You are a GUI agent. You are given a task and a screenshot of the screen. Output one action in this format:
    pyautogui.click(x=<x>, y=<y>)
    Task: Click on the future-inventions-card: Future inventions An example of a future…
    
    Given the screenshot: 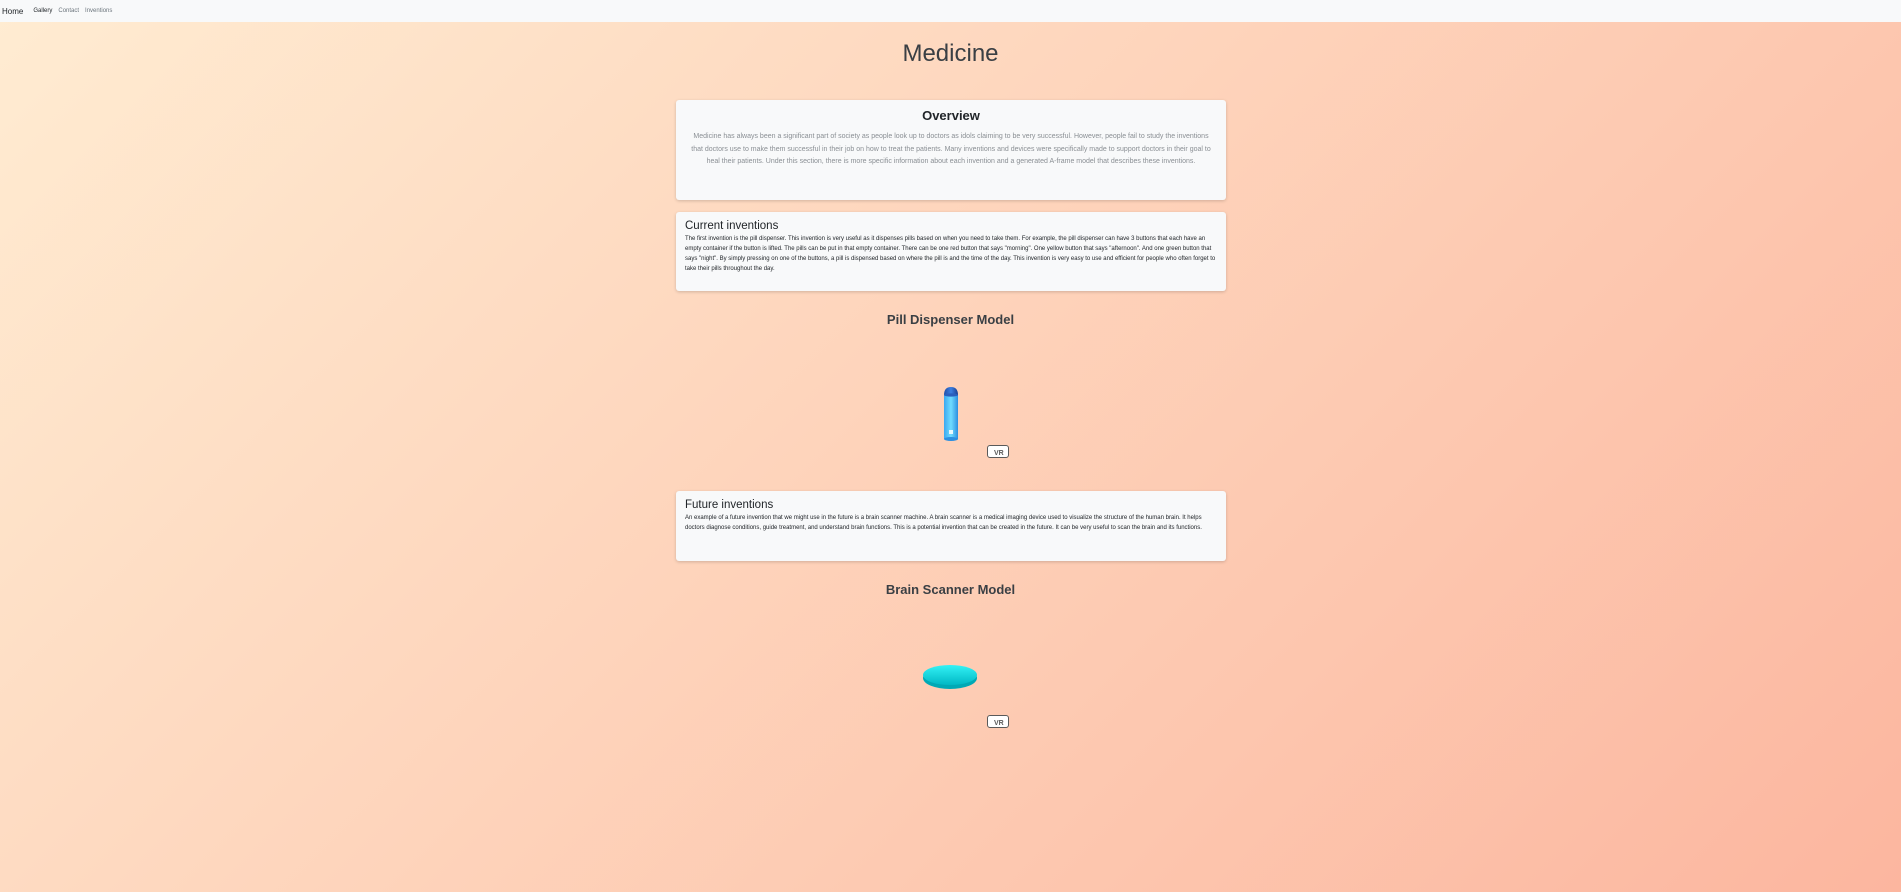 What is the action you would take?
    pyautogui.click(x=951, y=526)
    